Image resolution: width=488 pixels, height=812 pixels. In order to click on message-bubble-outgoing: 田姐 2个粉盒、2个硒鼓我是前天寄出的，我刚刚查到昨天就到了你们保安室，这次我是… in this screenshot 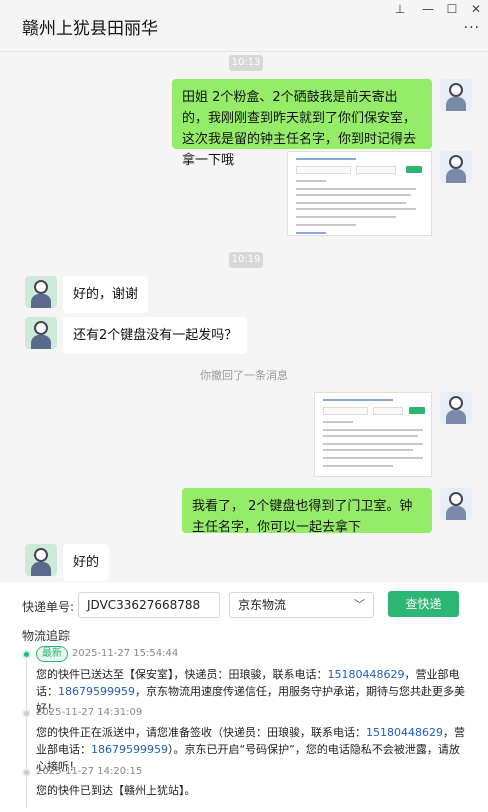, I will do `click(302, 123)`.